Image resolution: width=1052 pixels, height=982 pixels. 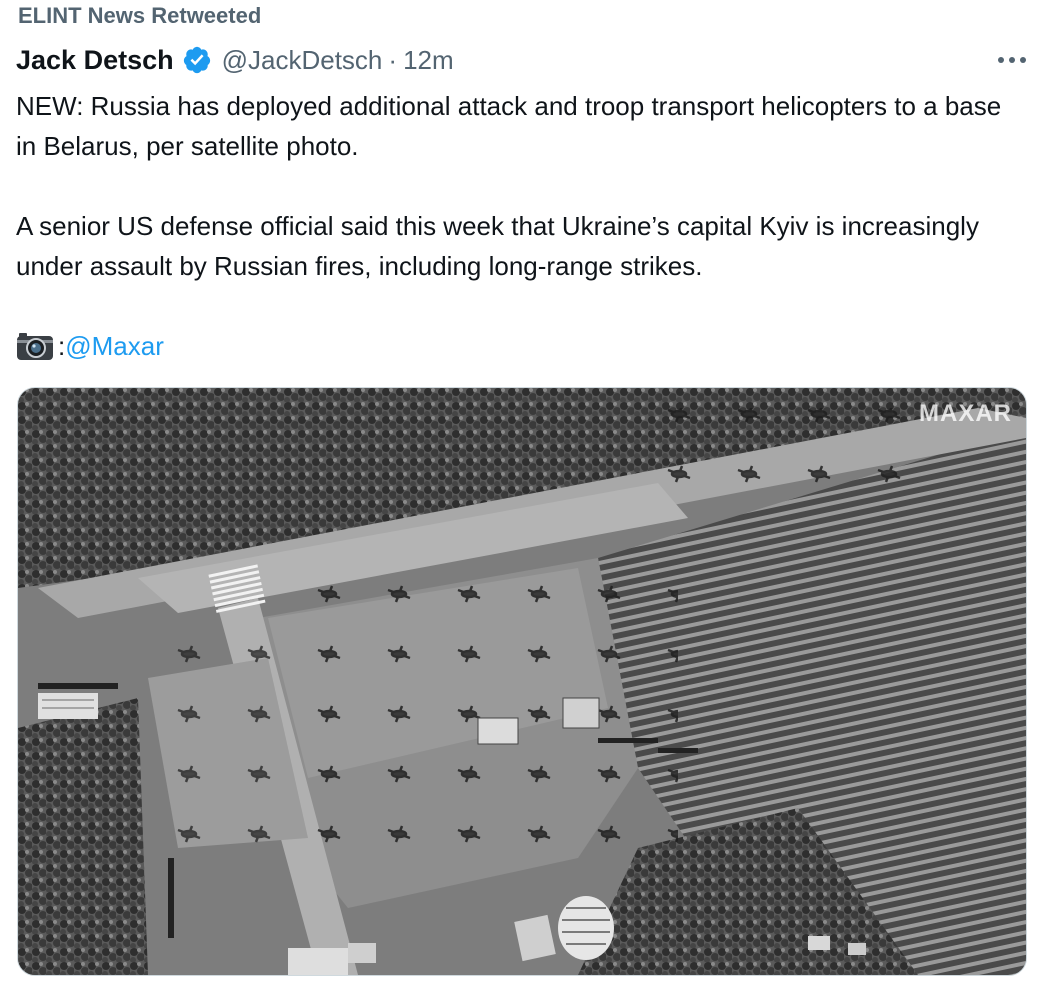 What do you see at coordinates (524, 60) in the screenshot?
I see `tweet-header: Jack Detsch @JackDetsch · 12m` at bounding box center [524, 60].